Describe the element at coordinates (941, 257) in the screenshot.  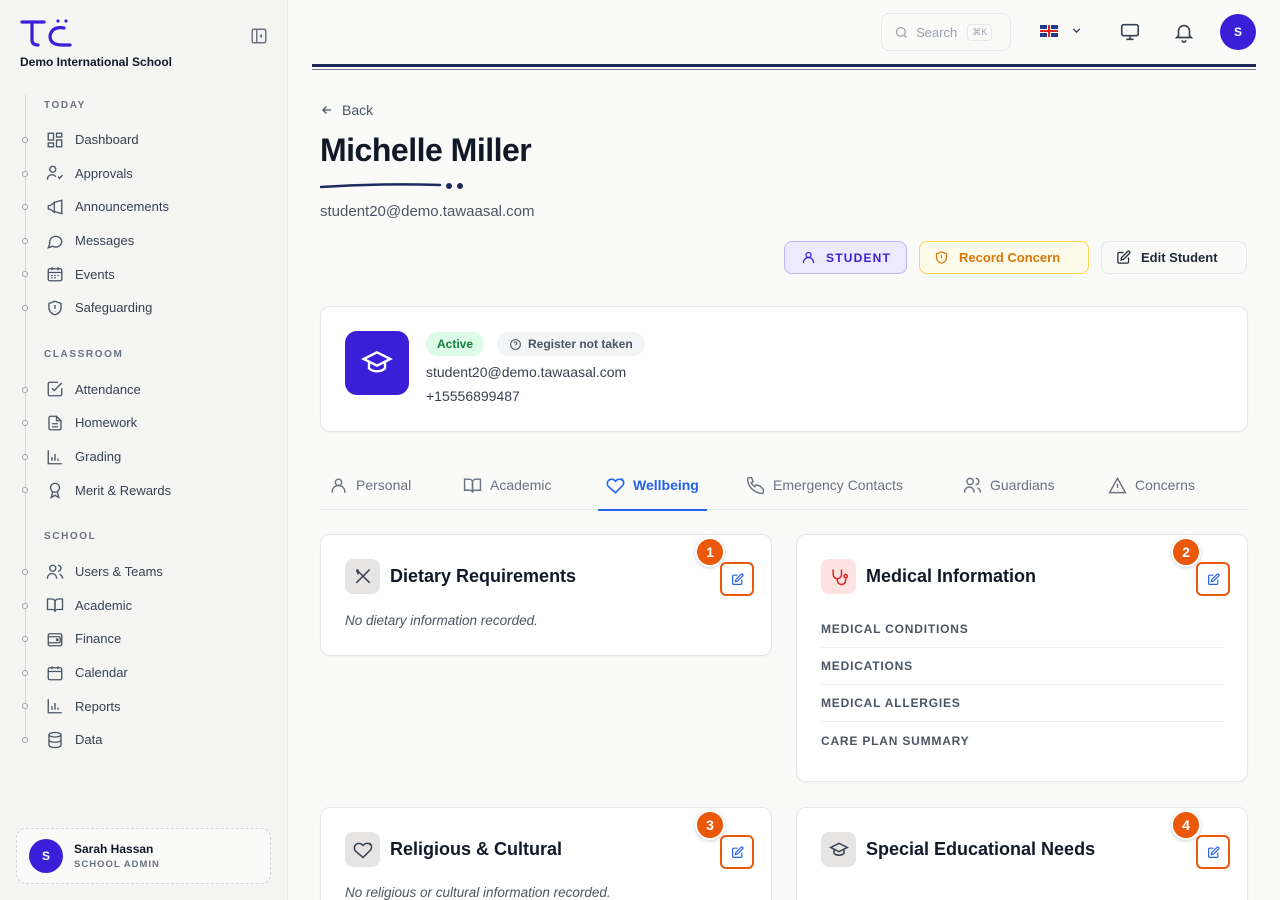
I see `shield-alert-icon` at that location.